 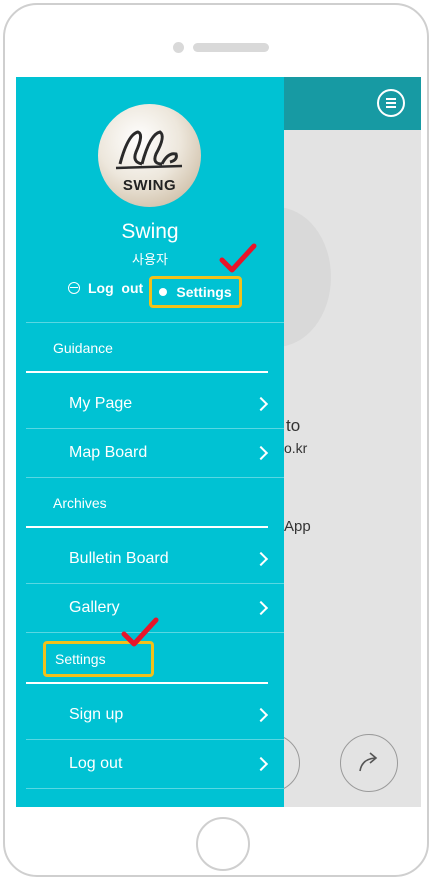 I want to click on menu-item-label: Log out, so click(x=96, y=763).